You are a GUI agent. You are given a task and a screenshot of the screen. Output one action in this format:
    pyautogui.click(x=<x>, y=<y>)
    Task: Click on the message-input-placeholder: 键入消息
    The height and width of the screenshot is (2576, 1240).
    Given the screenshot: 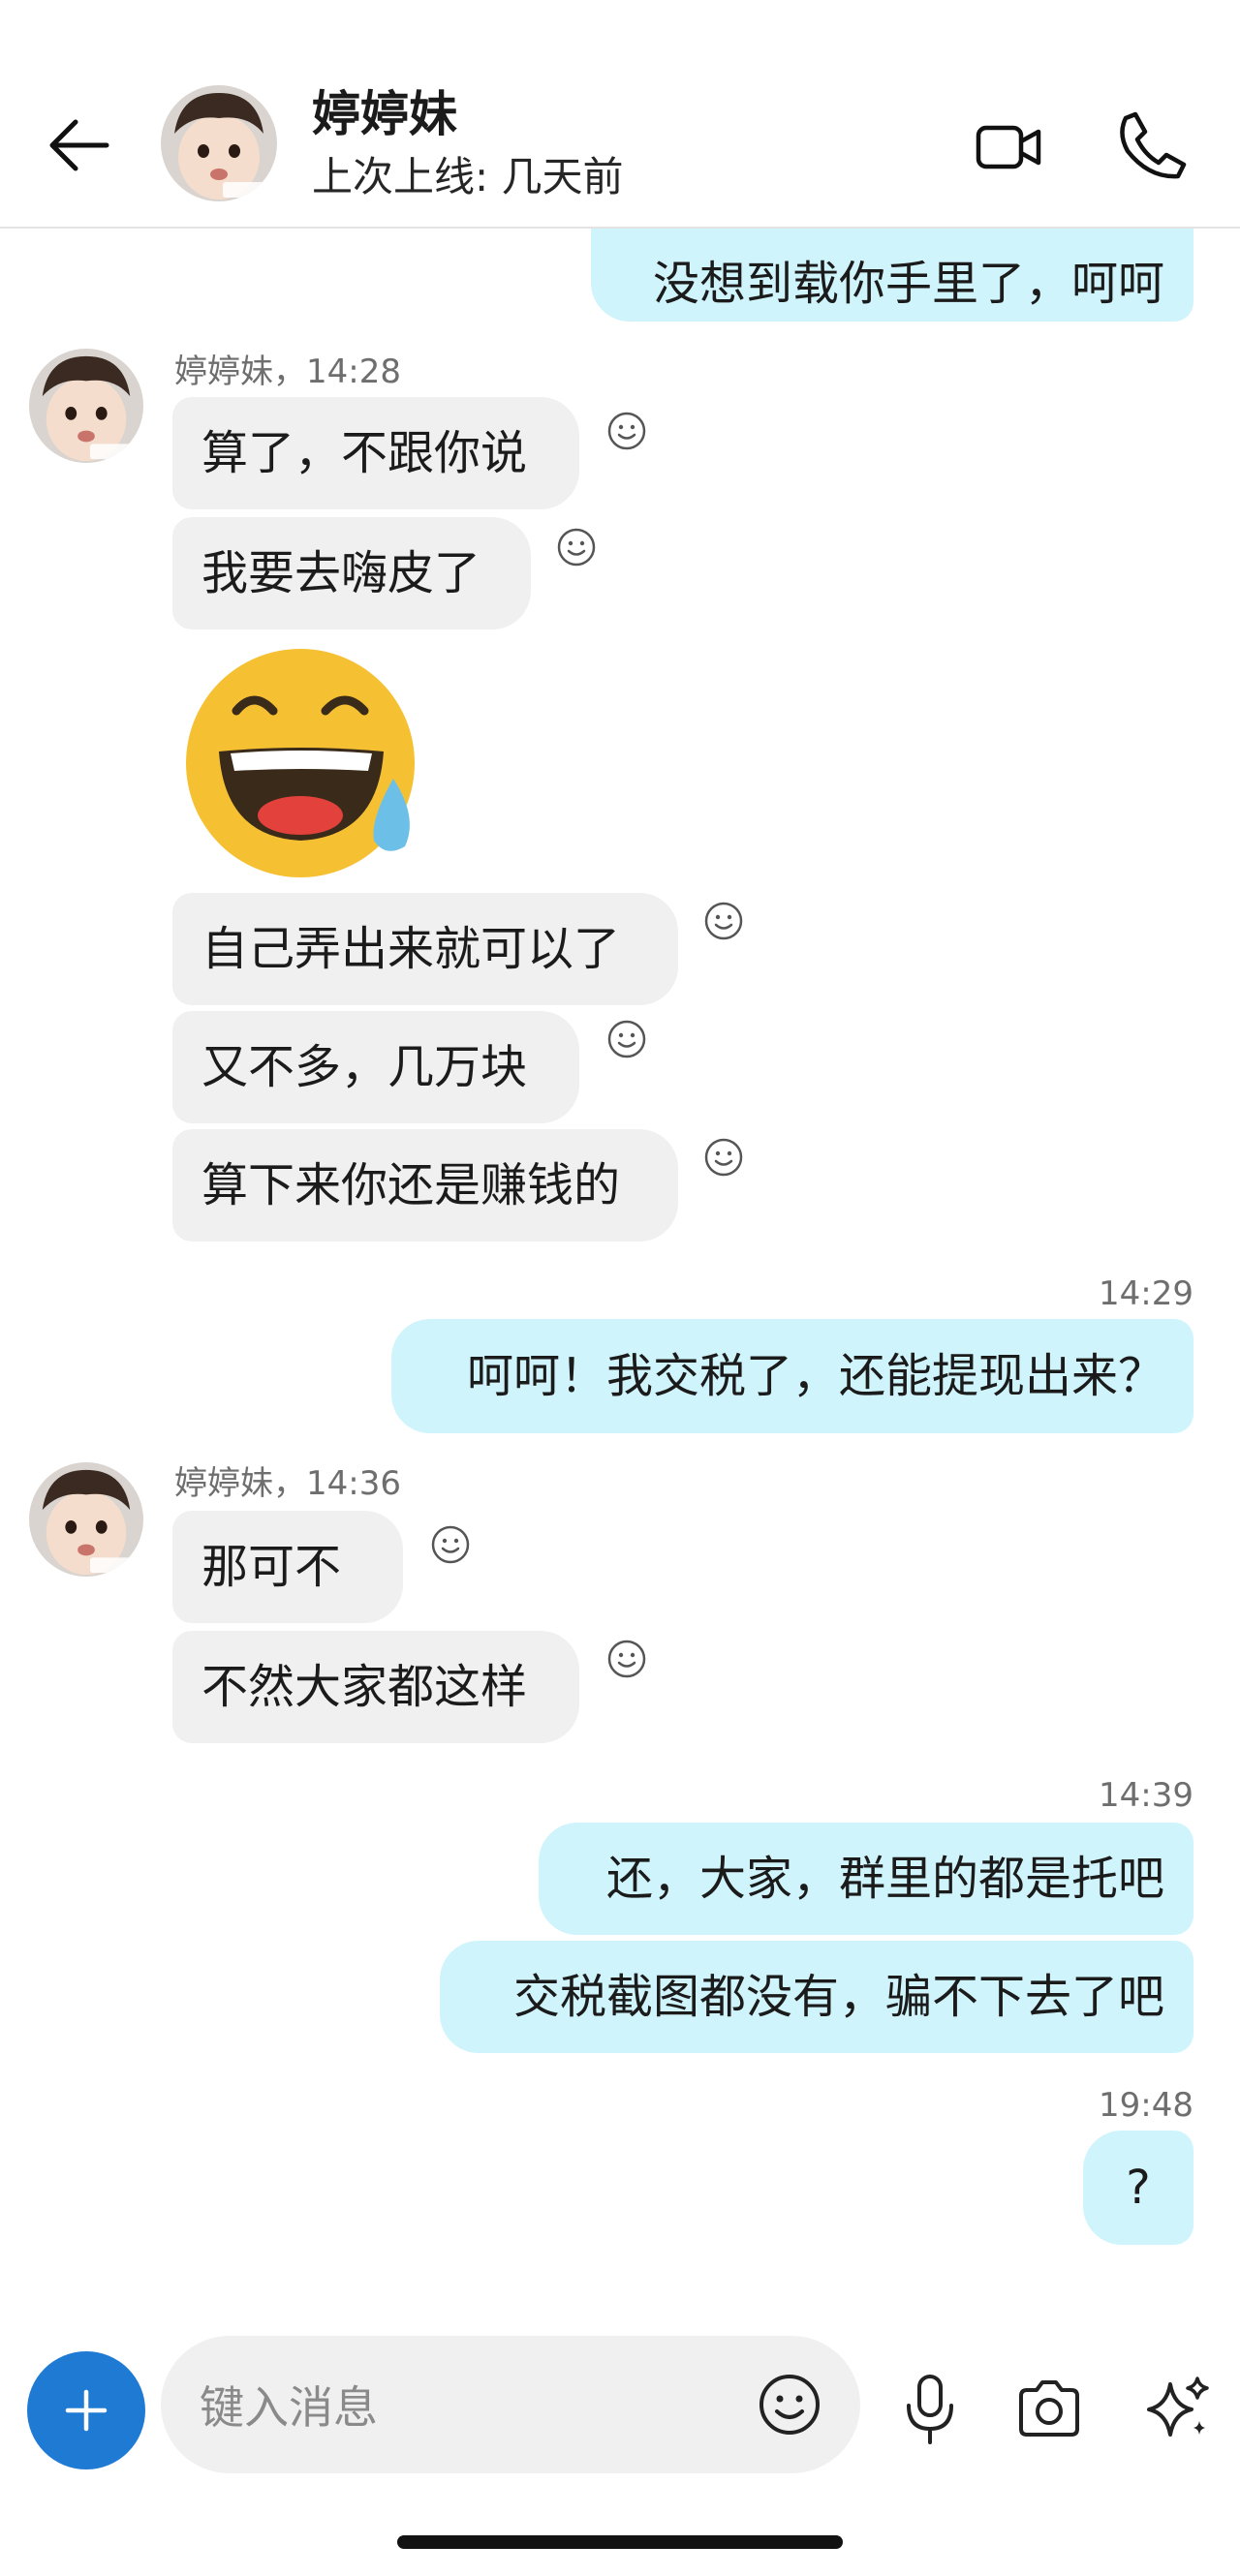 What is the action you would take?
    pyautogui.click(x=289, y=2407)
    